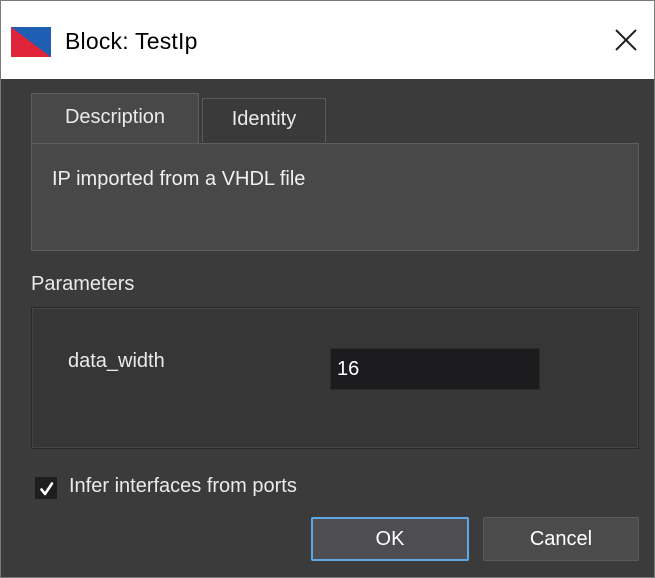  Describe the element at coordinates (327, 40) in the screenshot. I see `title-bar: Block: TestIp` at that location.